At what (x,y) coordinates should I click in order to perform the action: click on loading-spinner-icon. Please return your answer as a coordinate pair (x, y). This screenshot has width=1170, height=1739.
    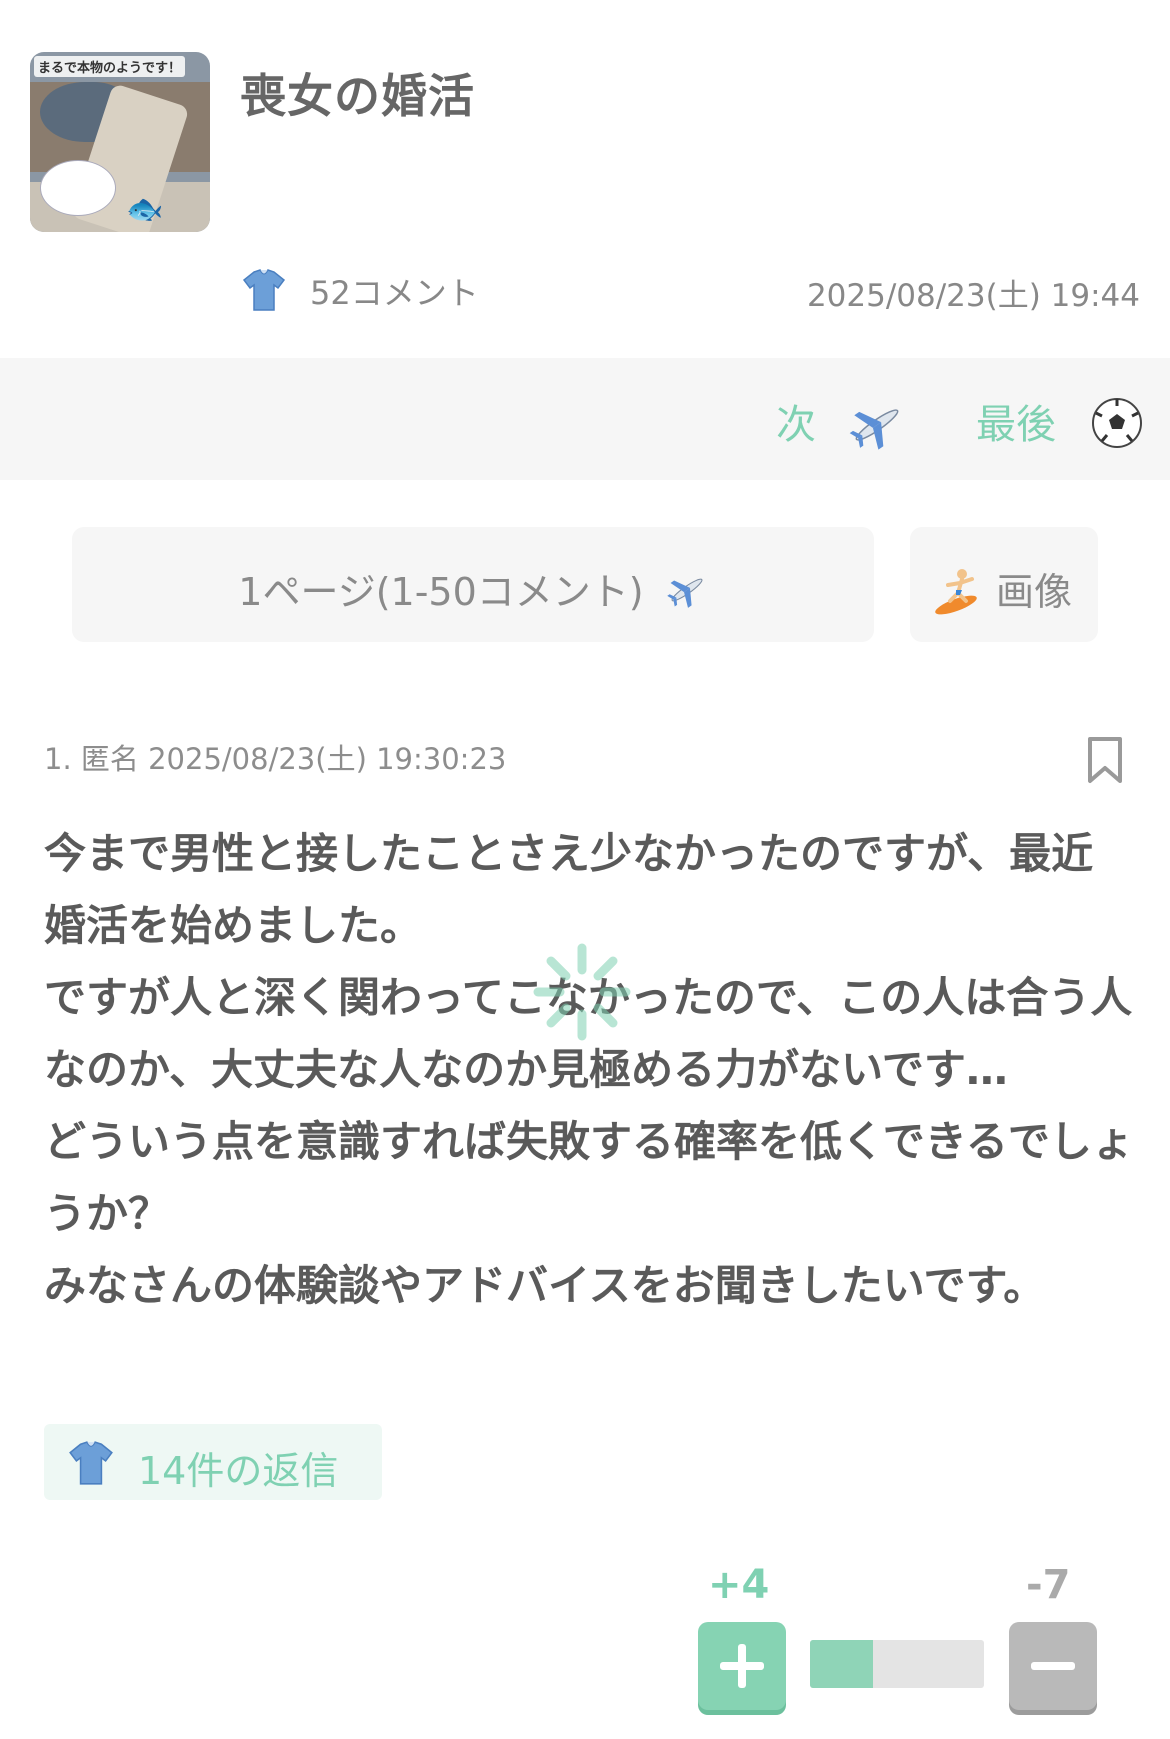
    Looking at the image, I should click on (582, 992).